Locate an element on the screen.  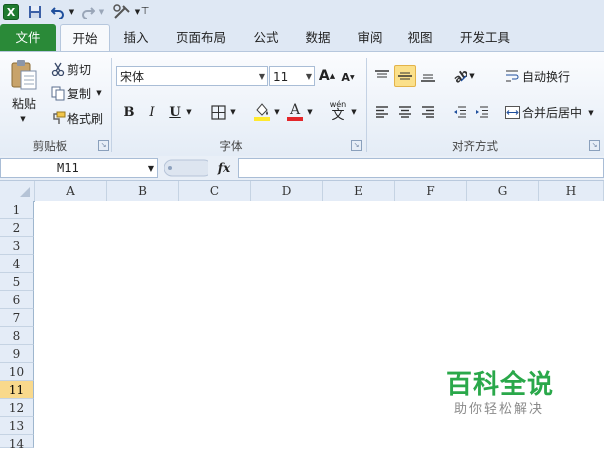
tab-view: 视图 is located at coordinates (420, 37).